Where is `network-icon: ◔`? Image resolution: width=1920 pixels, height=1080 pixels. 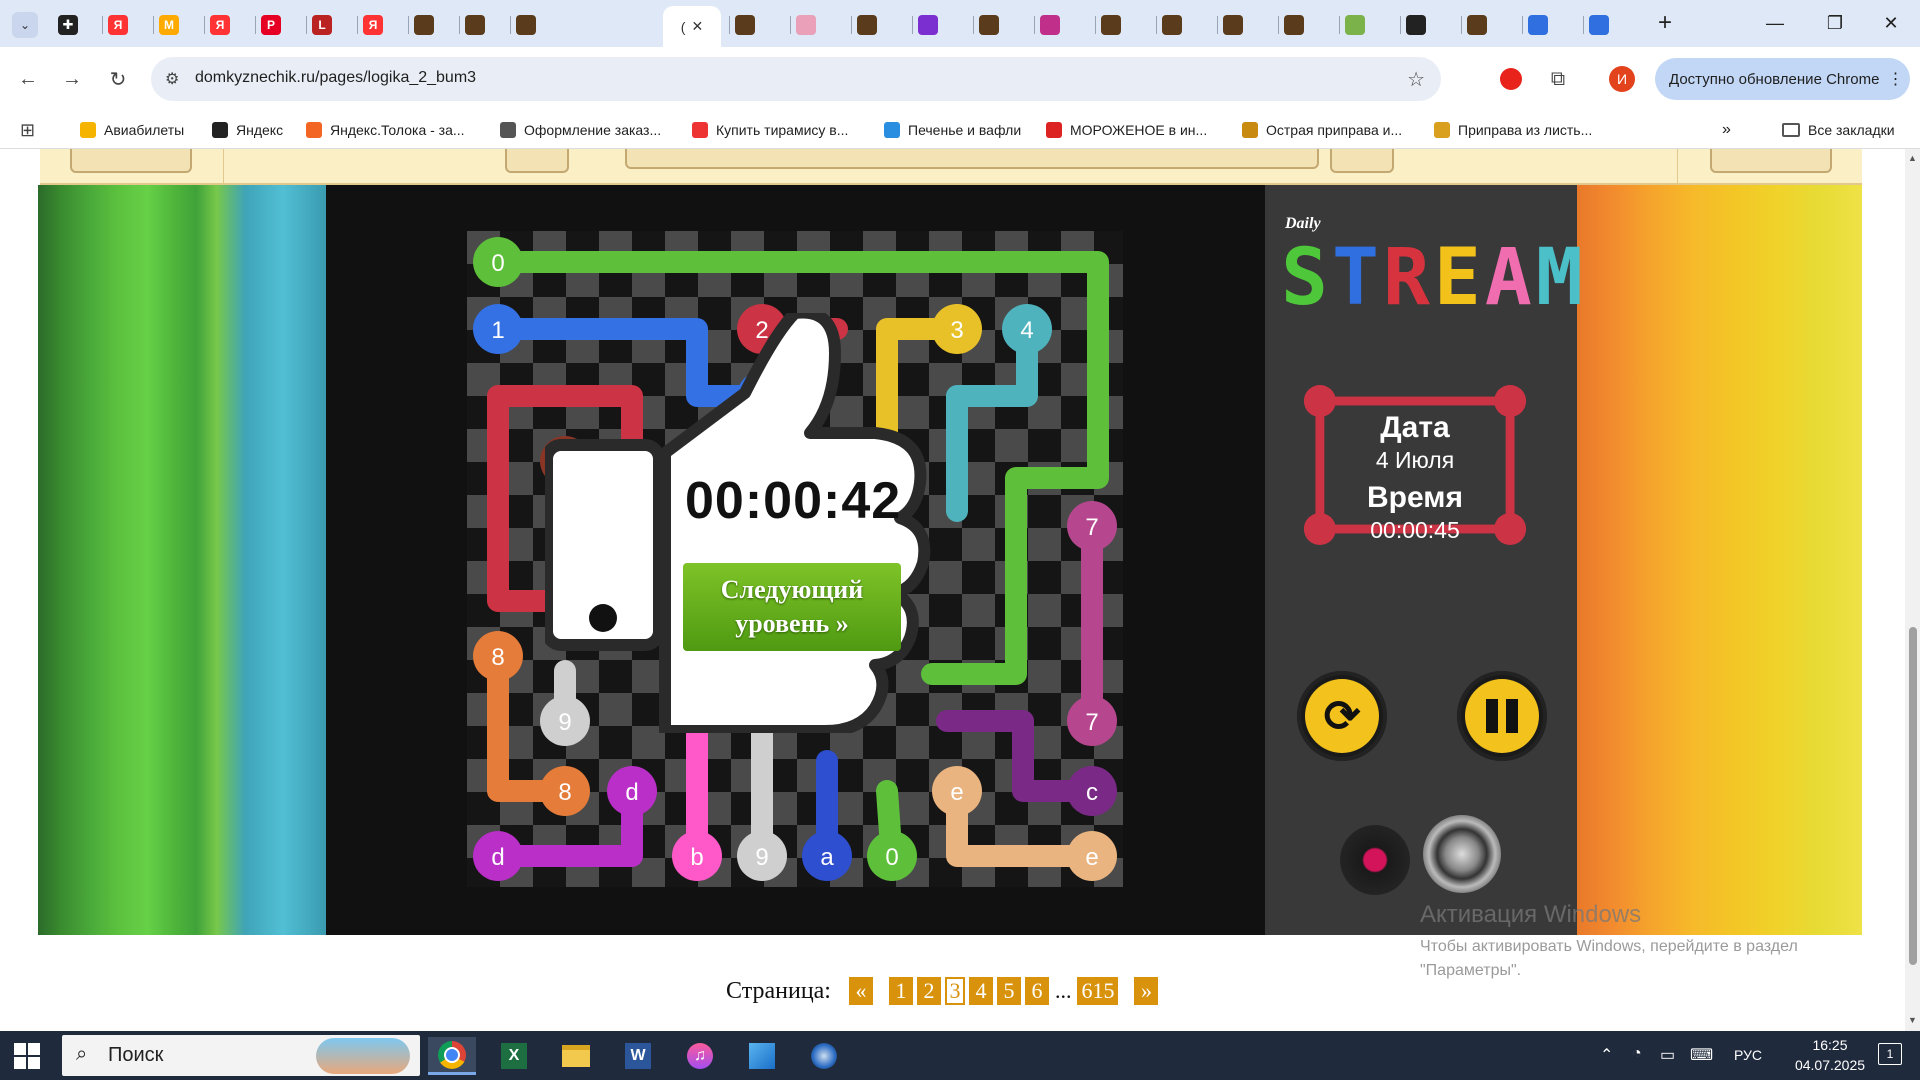 network-icon: ◔ is located at coordinates (1637, 1054).